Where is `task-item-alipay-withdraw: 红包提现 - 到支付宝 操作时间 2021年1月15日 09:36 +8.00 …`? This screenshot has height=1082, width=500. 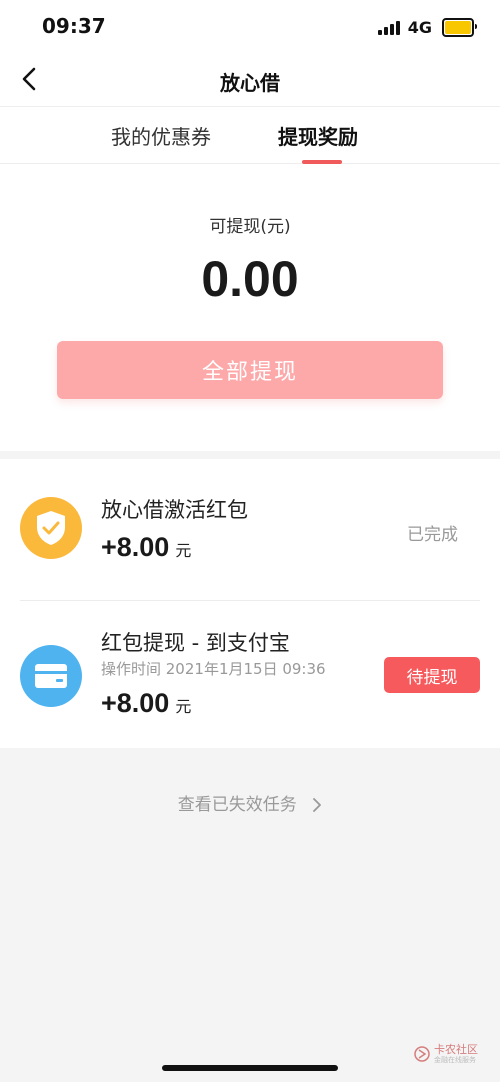
task-item-alipay-withdraw: 红包提现 - 到支付宝 操作时间 2021年1月15日 09:36 +8.00 … is located at coordinates (250, 674).